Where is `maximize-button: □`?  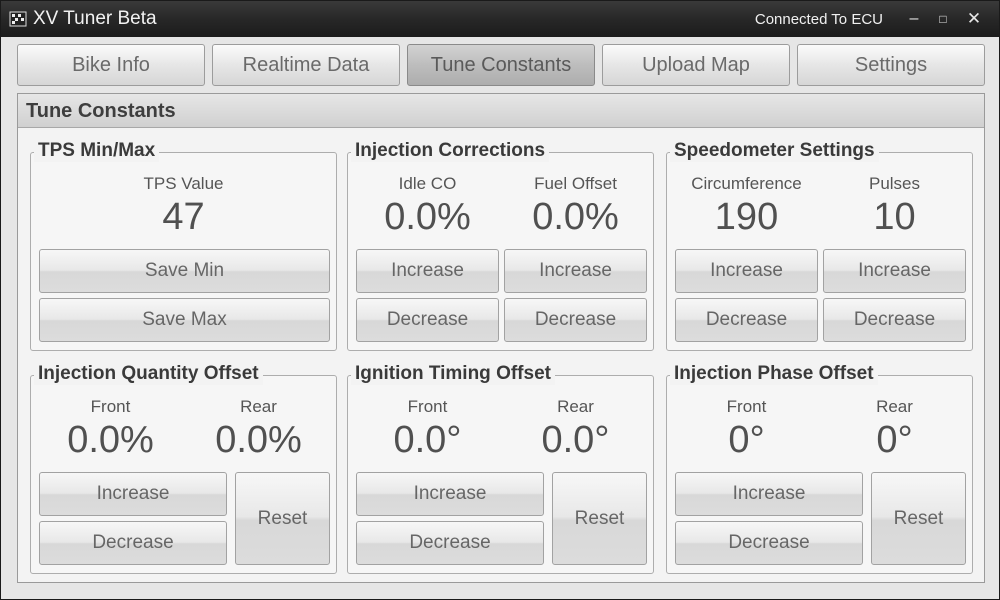
maximize-button: □ is located at coordinates (943, 19).